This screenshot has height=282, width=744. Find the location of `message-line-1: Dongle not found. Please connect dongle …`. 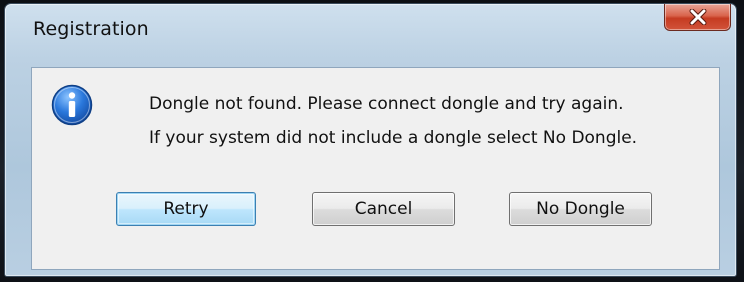

message-line-1: Dongle not found. Please connect dongle … is located at coordinates (386, 104).